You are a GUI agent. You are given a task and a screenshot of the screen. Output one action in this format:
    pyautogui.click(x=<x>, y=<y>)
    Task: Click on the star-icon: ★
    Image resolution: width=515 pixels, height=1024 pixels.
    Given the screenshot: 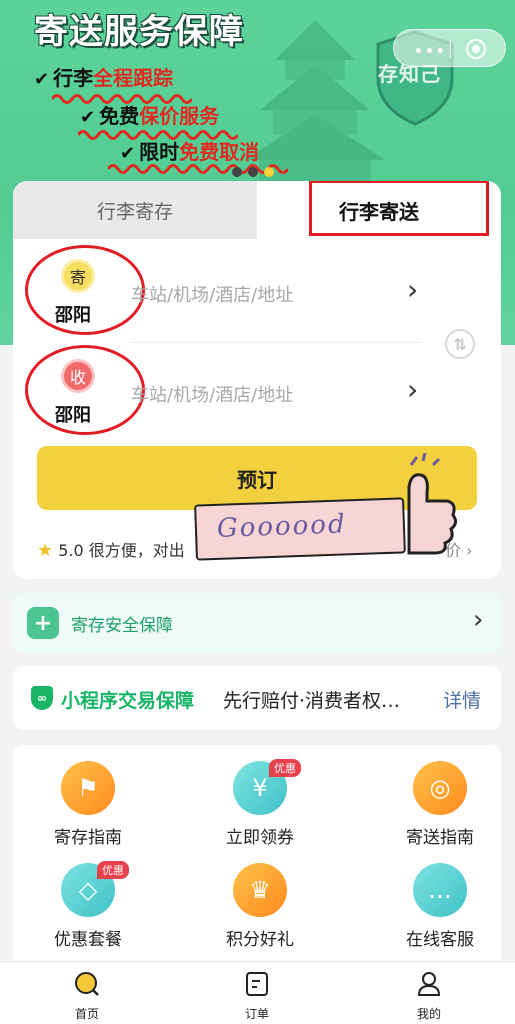 What is the action you would take?
    pyautogui.click(x=45, y=550)
    